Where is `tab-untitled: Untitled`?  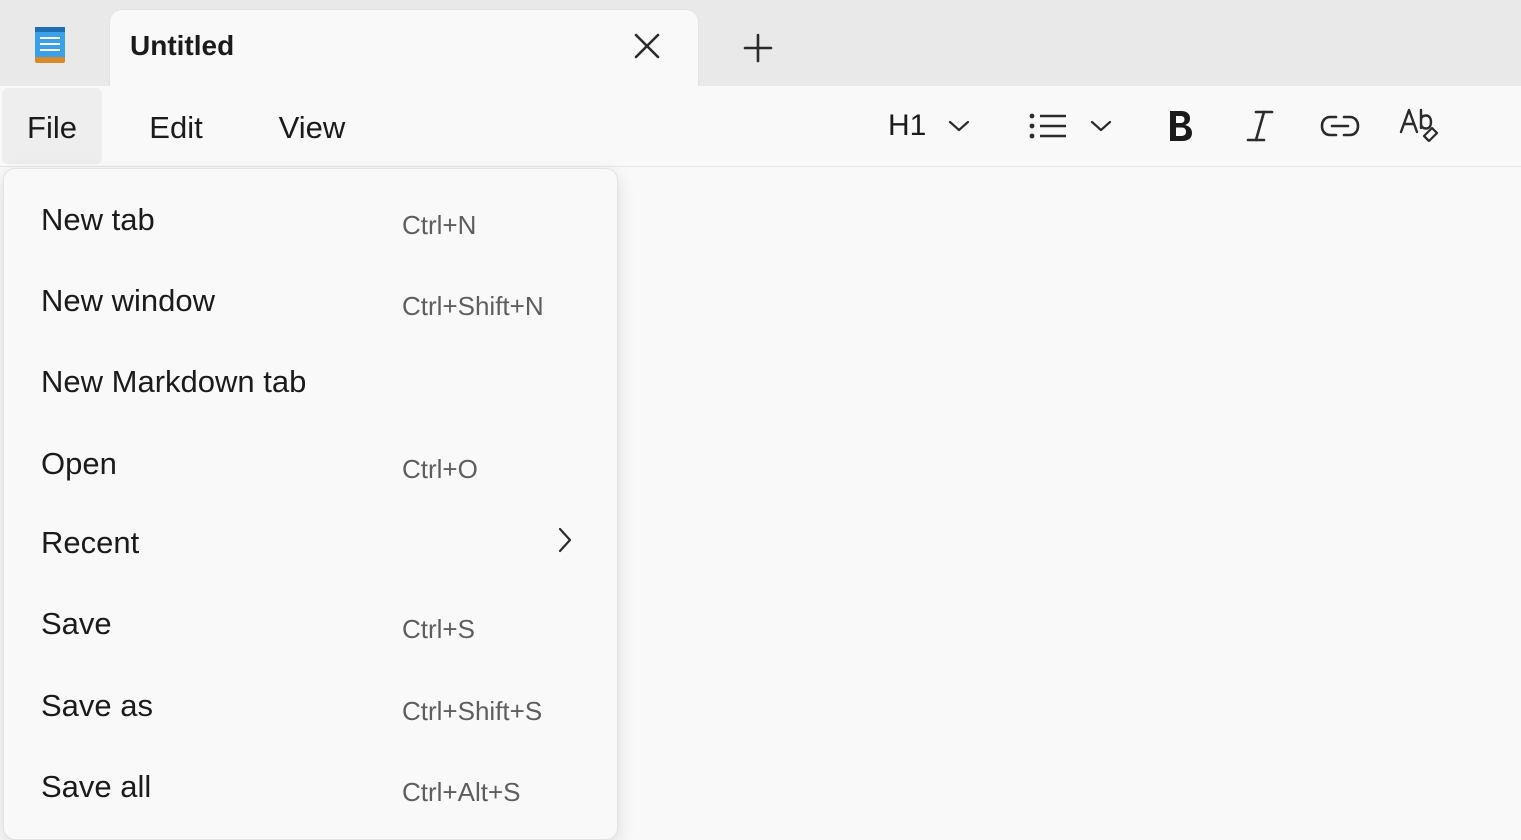
tab-untitled: Untitled is located at coordinates (404, 48).